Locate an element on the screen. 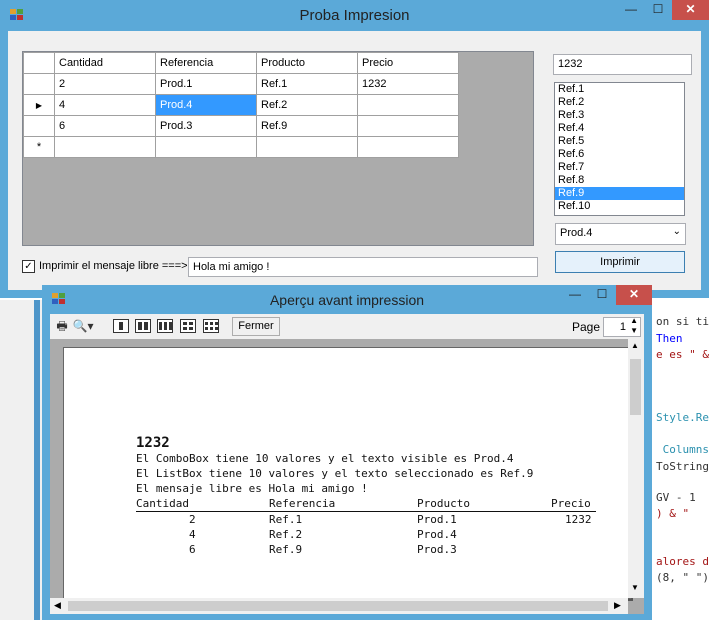  grid-cell: 6 is located at coordinates (105, 126).